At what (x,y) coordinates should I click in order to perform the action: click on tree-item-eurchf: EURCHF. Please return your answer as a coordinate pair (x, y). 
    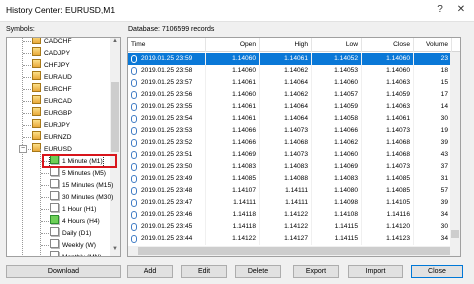
    Looking at the image, I should click on (51, 89).